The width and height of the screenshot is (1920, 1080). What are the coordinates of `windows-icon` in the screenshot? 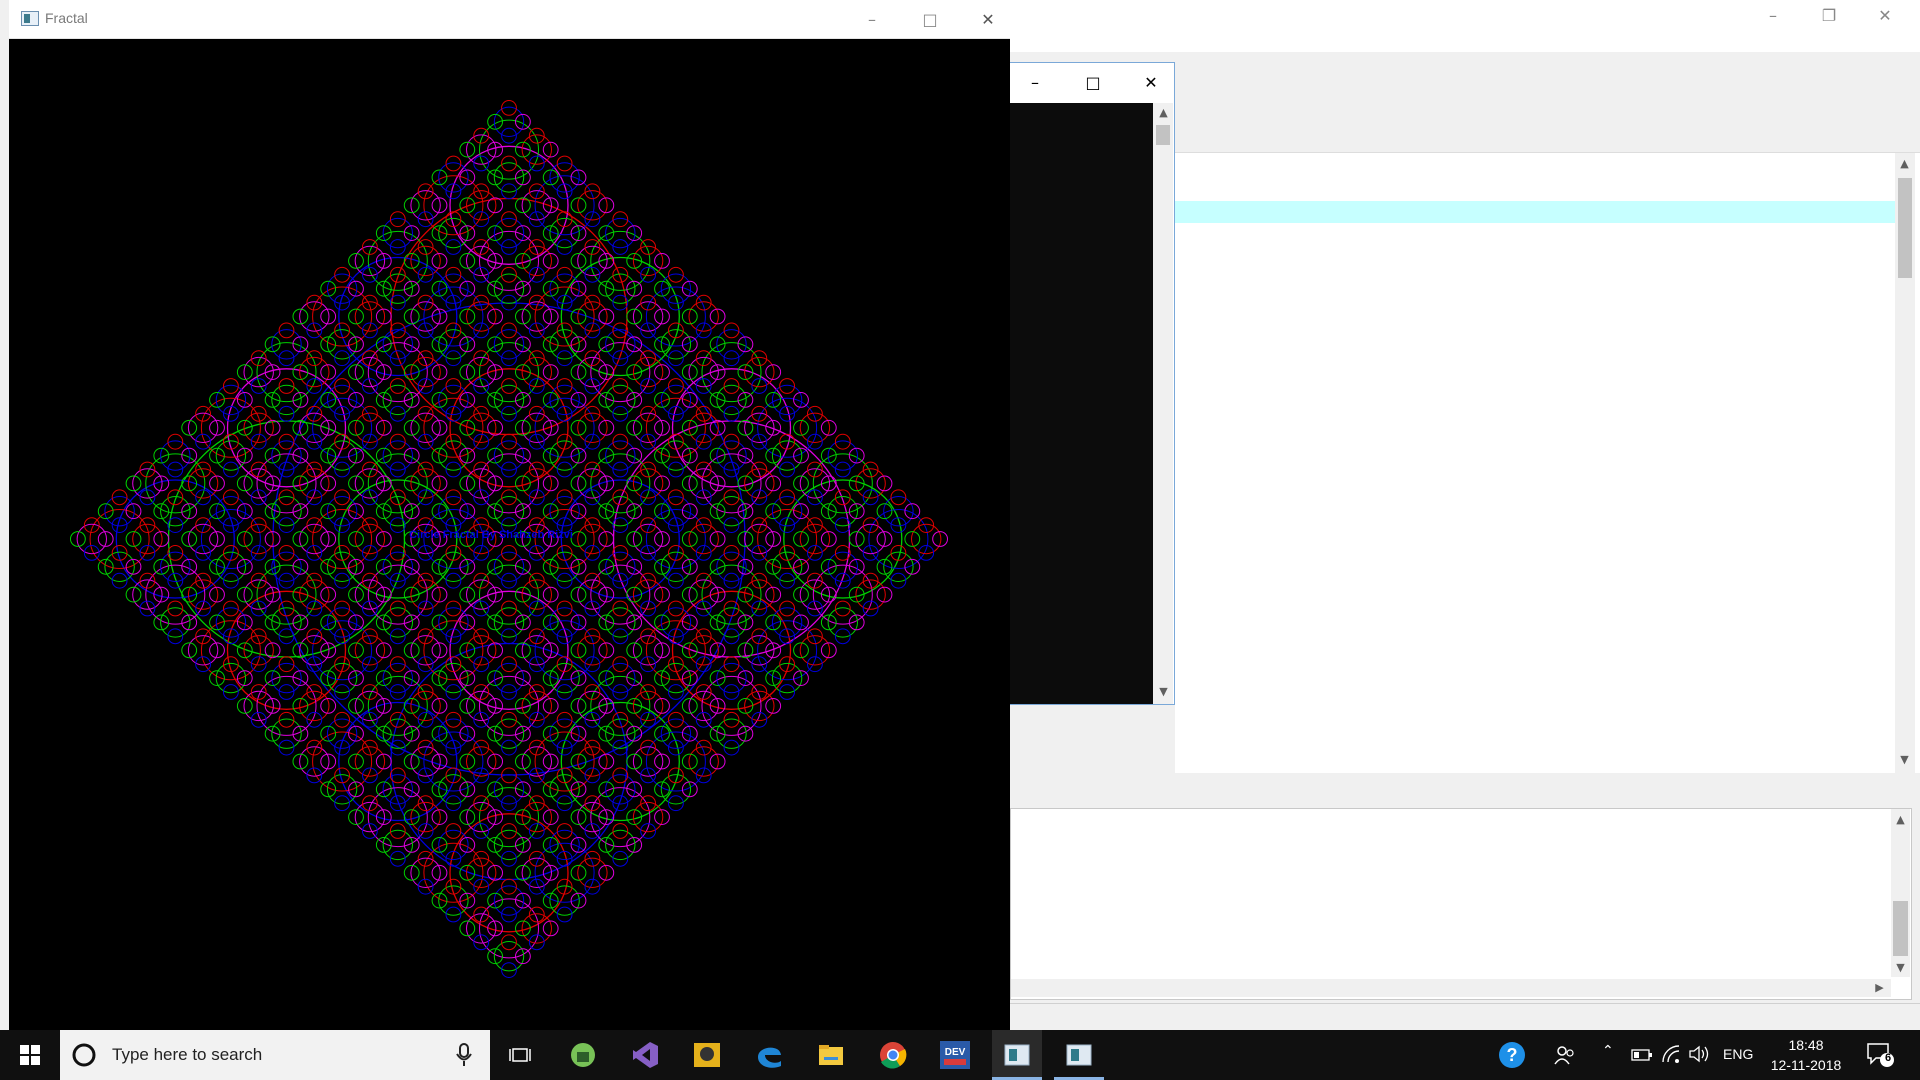 It's located at (30, 1055).